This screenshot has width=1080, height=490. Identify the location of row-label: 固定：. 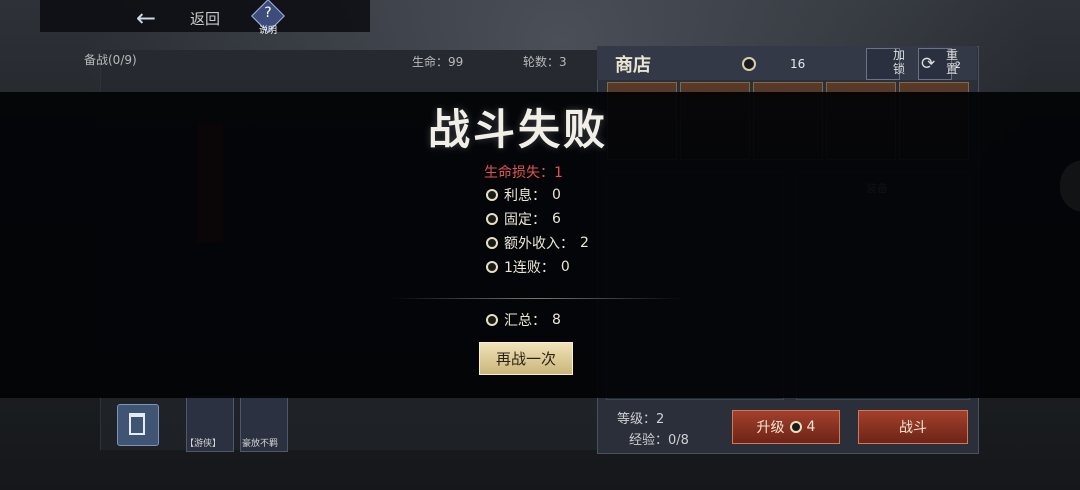
(525, 220).